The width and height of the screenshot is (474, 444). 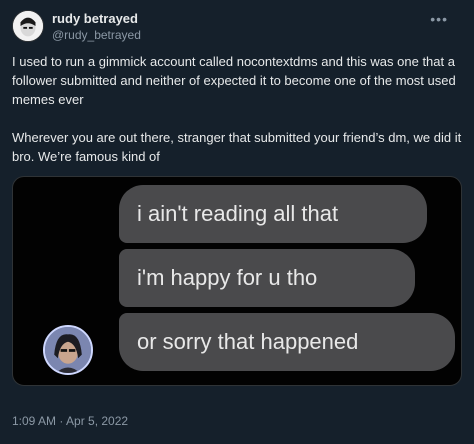 I want to click on message-bubble: or sorry that happened, so click(x=287, y=342).